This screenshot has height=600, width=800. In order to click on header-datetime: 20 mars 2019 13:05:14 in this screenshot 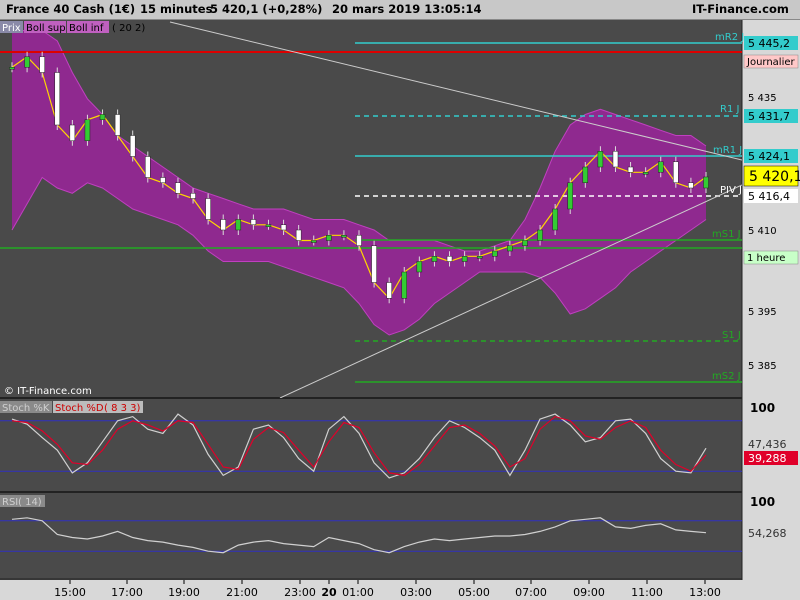, I will do `click(407, 9)`.